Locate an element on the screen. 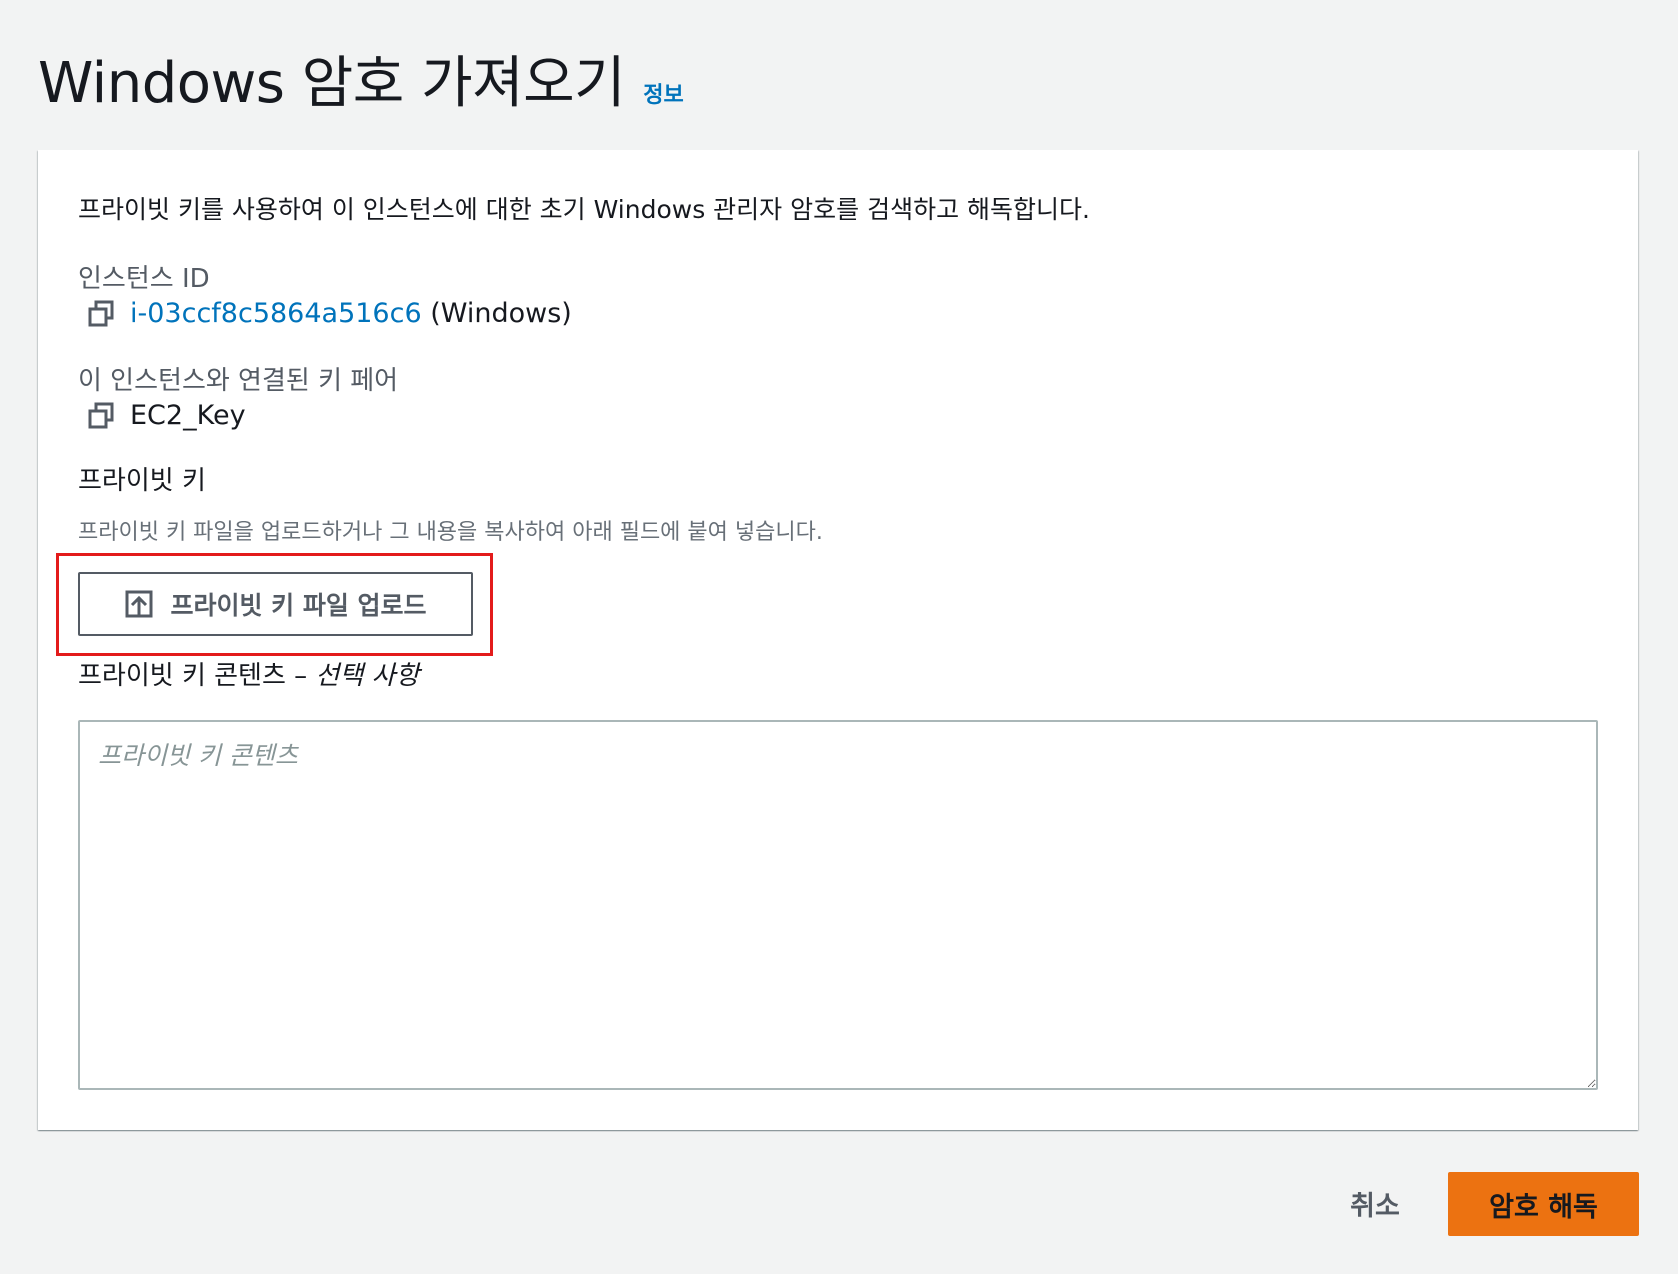 This screenshot has width=1678, height=1274. instance-platform: (Windows) is located at coordinates (501, 313).